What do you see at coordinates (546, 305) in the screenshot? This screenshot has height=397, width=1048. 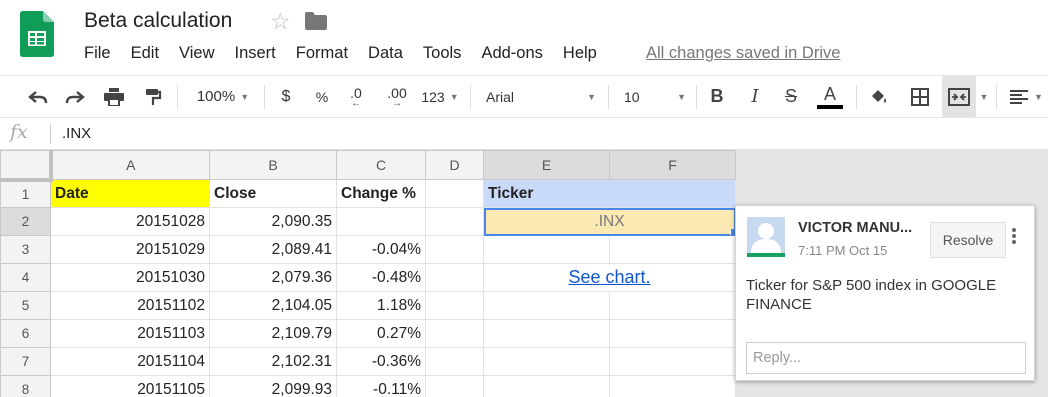 I see `cell-e5` at bounding box center [546, 305].